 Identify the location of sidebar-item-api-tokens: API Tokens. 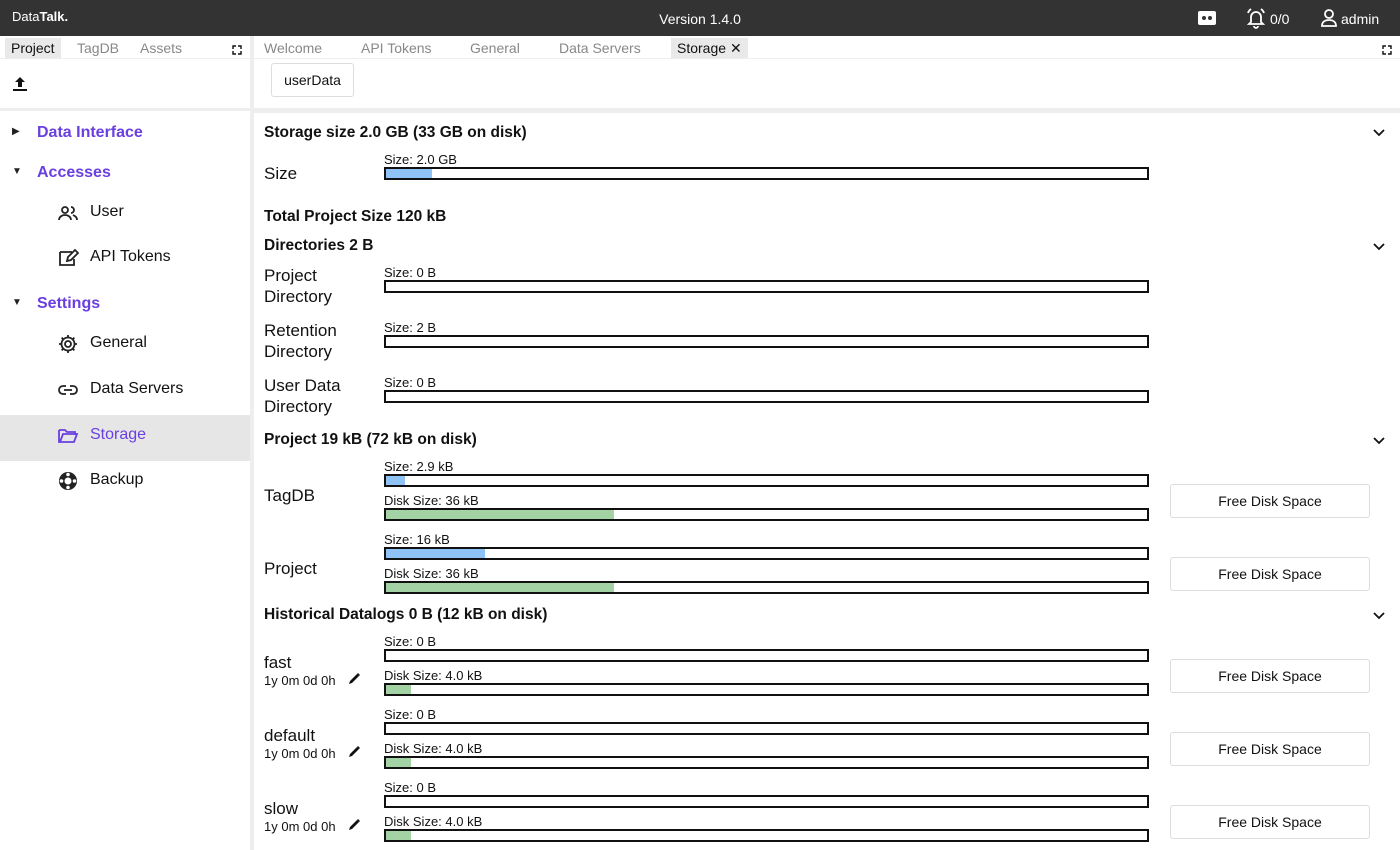
(125, 258).